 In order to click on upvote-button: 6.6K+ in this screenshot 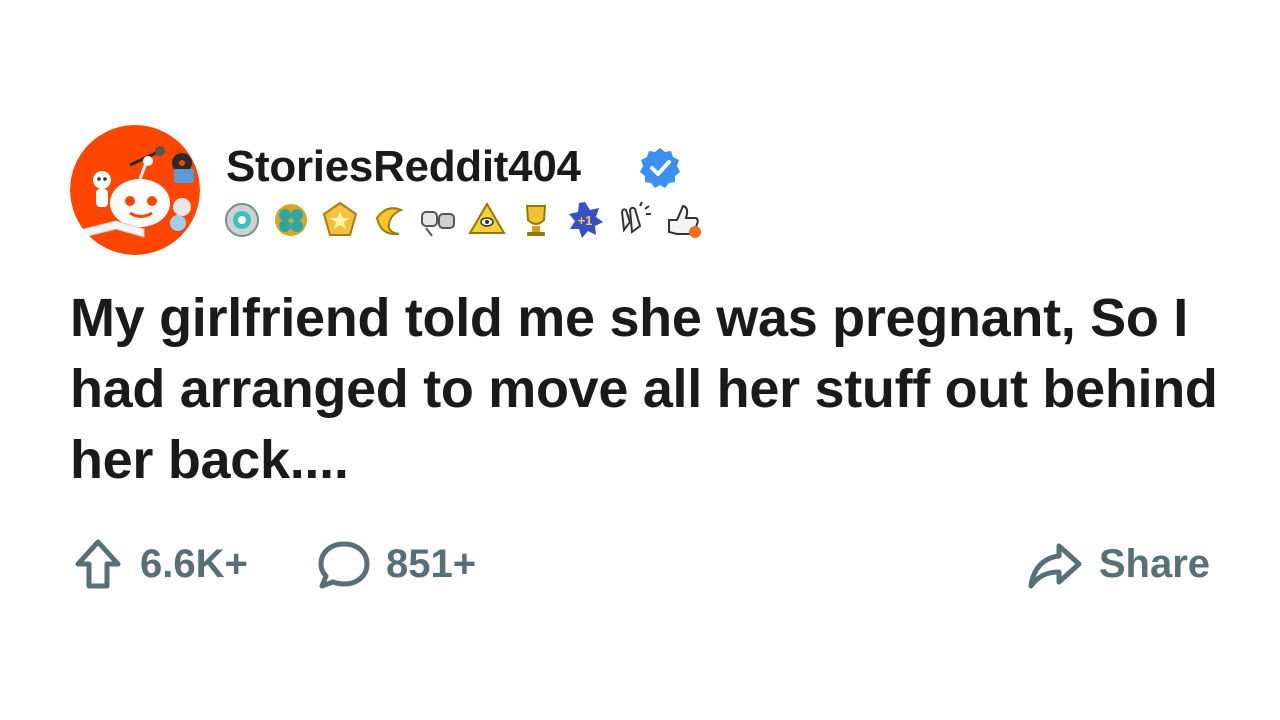, I will do `click(159, 564)`.